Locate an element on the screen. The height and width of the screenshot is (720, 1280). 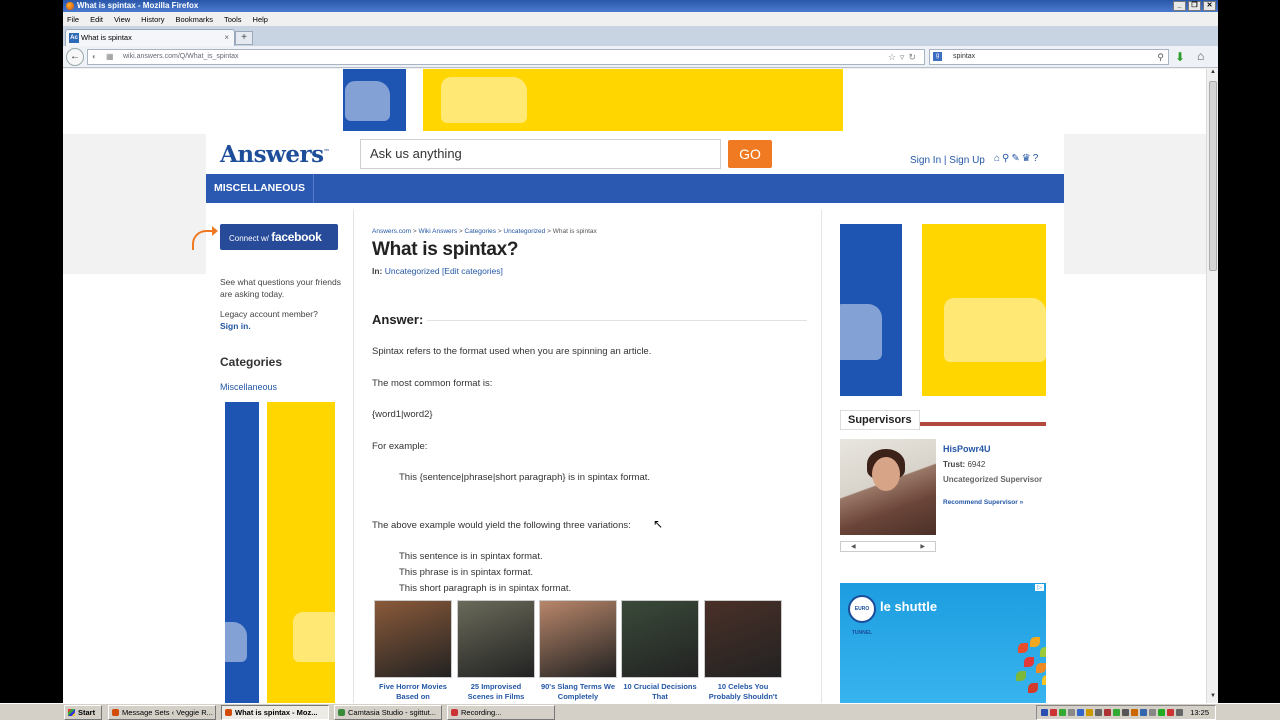
go-button: GO is located at coordinates (750, 154).